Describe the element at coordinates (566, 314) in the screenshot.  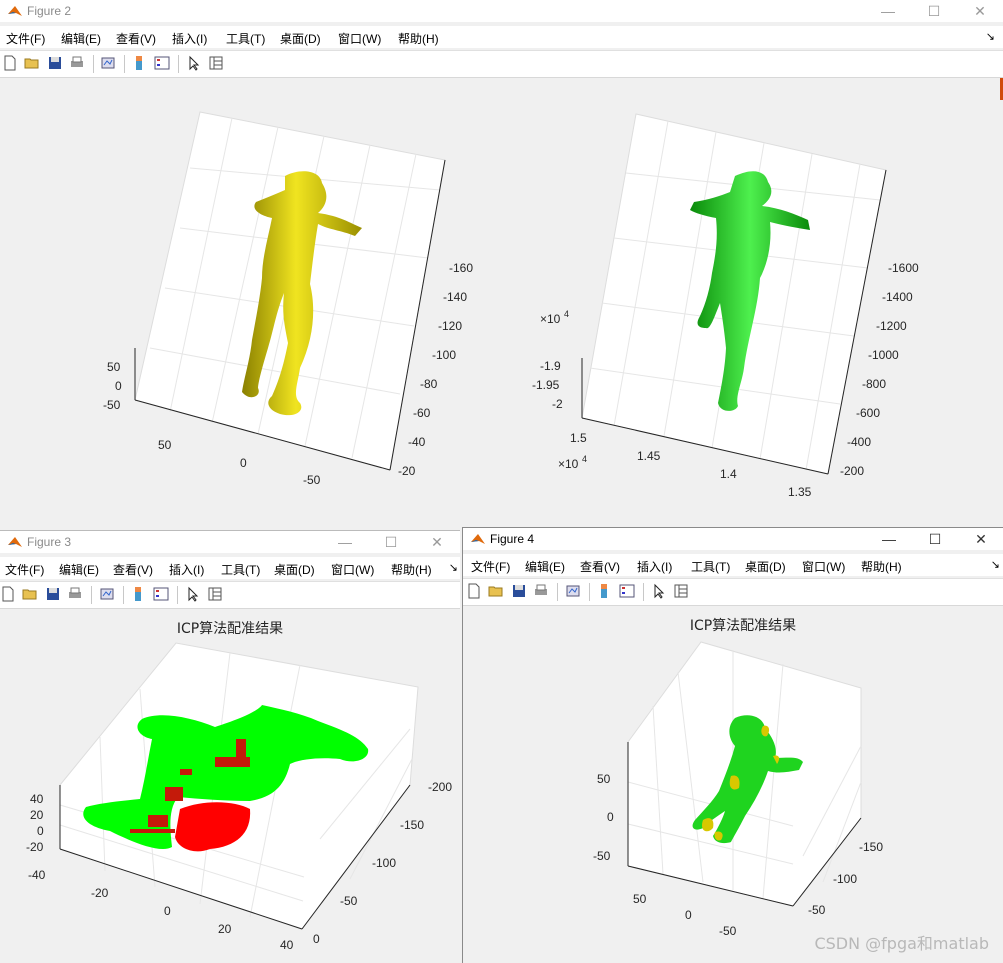
I see `z-exponent-power: 4` at that location.